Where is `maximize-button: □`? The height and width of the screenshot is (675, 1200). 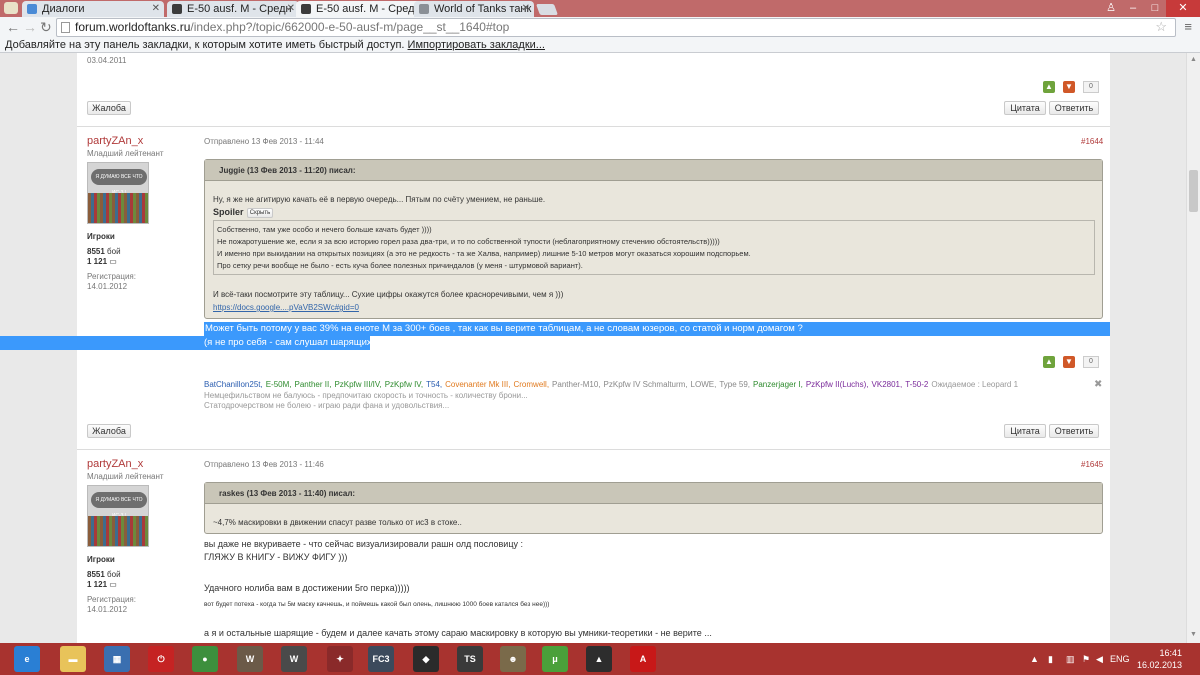
maximize-button: □ is located at coordinates (1155, 8).